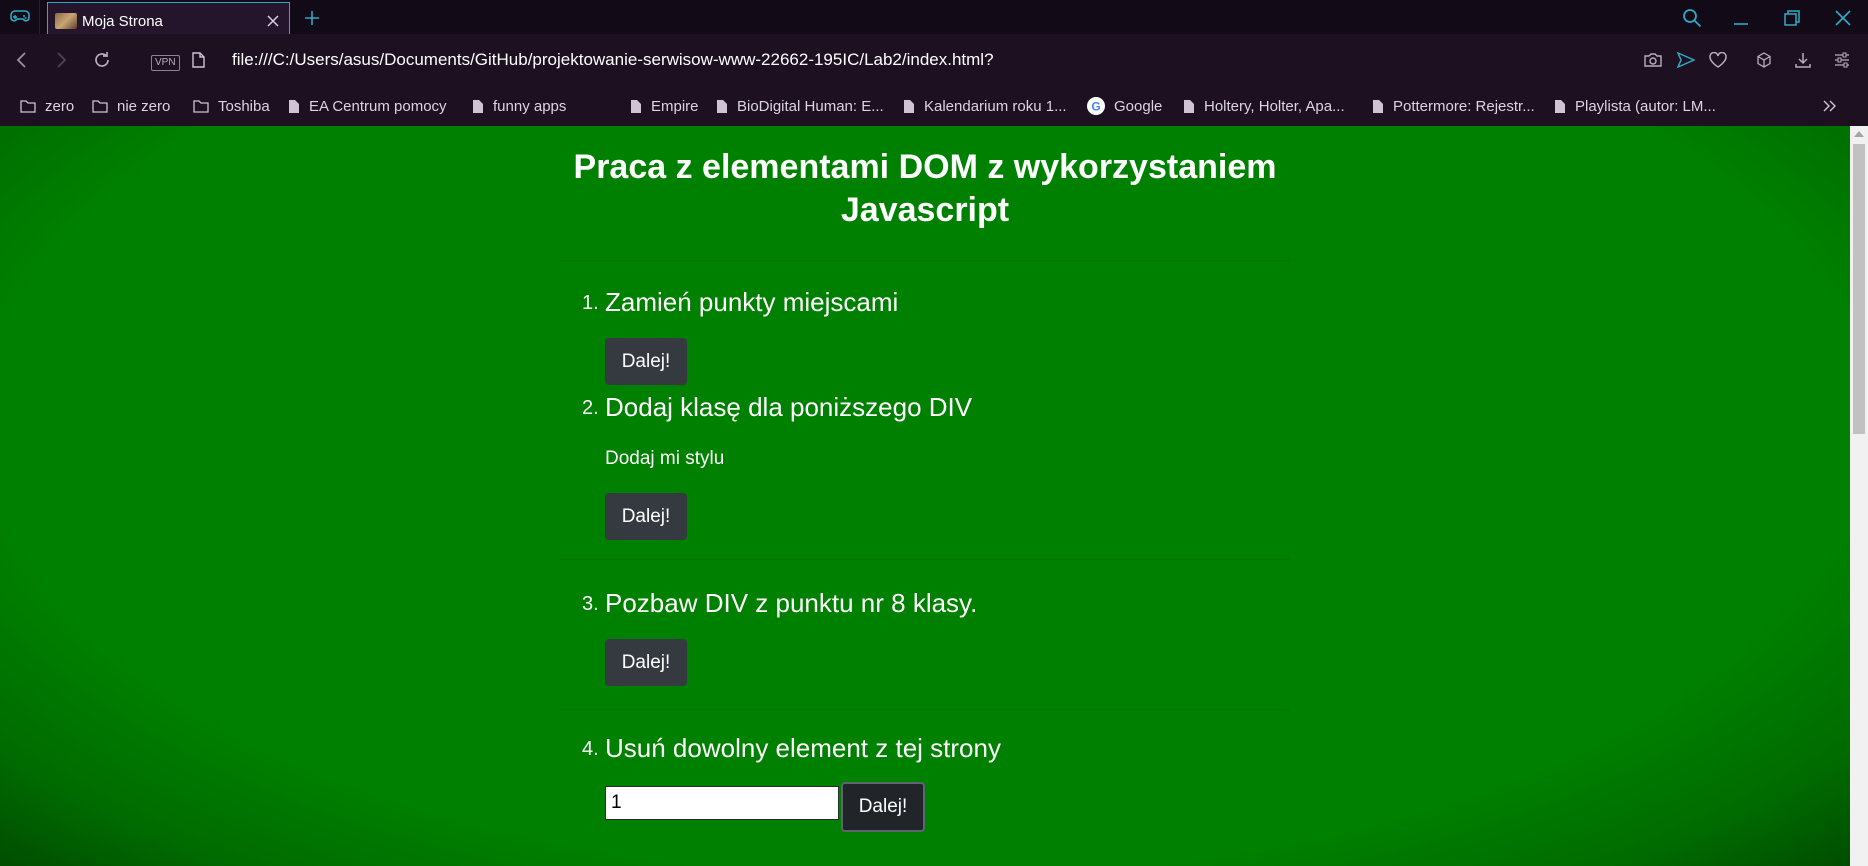 This screenshot has width=1868, height=866. What do you see at coordinates (752, 302) in the screenshot?
I see `task-text: Zamień punkty miejscami` at bounding box center [752, 302].